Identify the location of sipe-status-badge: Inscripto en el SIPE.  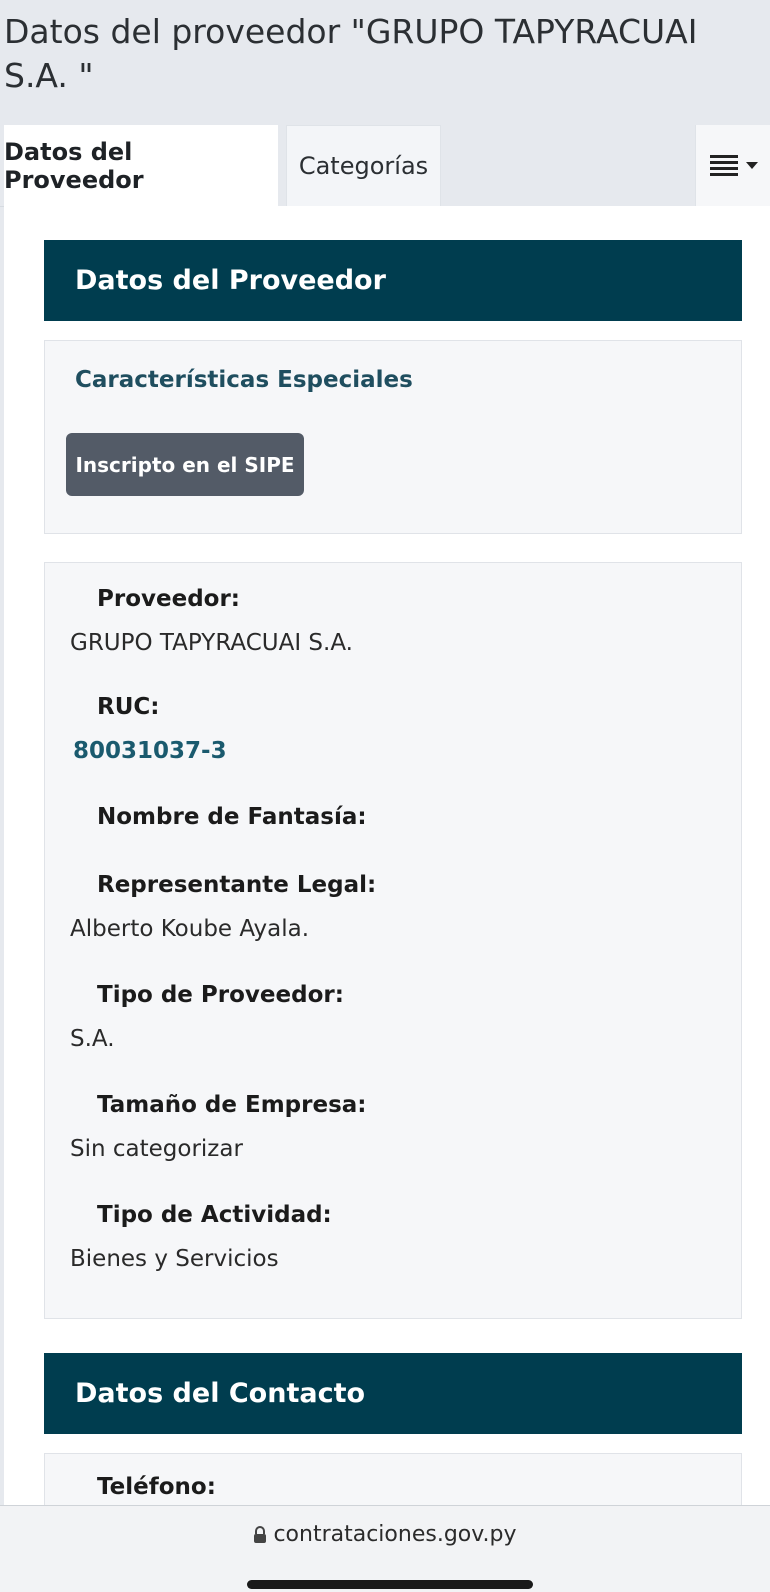
(185, 464).